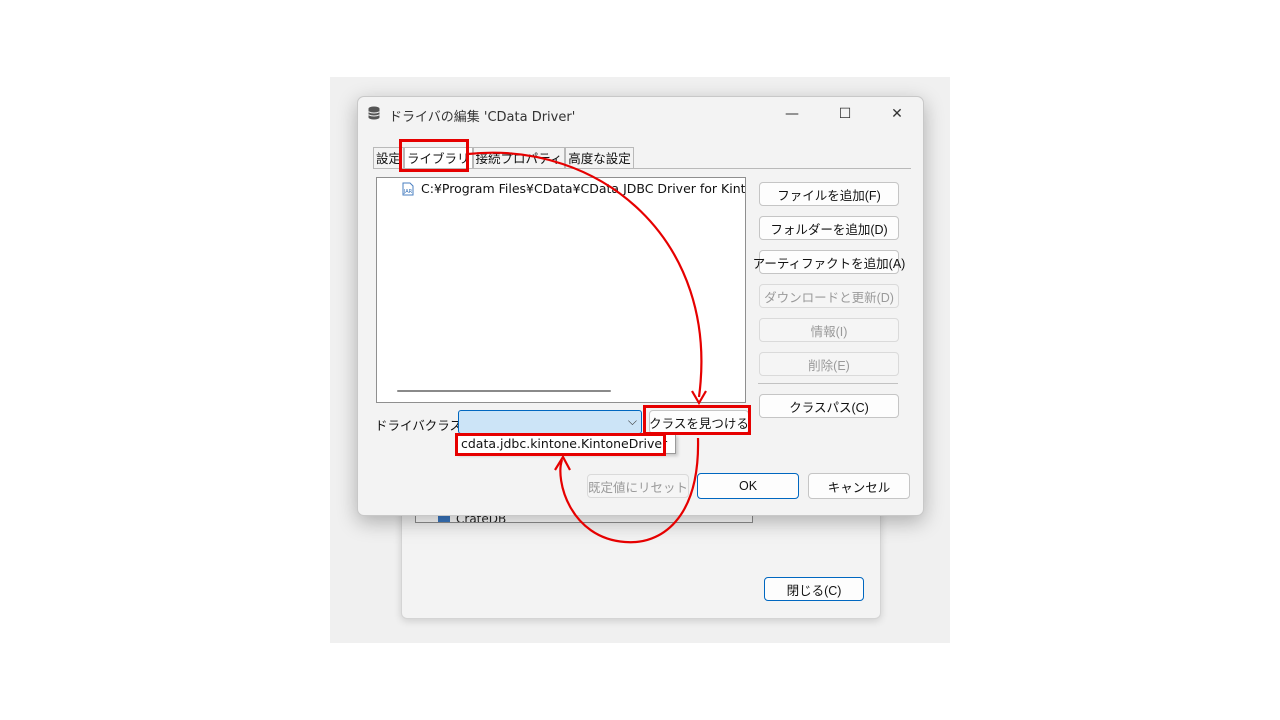  Describe the element at coordinates (814, 589) in the screenshot. I see `close-button: 閉じる(C)` at that location.